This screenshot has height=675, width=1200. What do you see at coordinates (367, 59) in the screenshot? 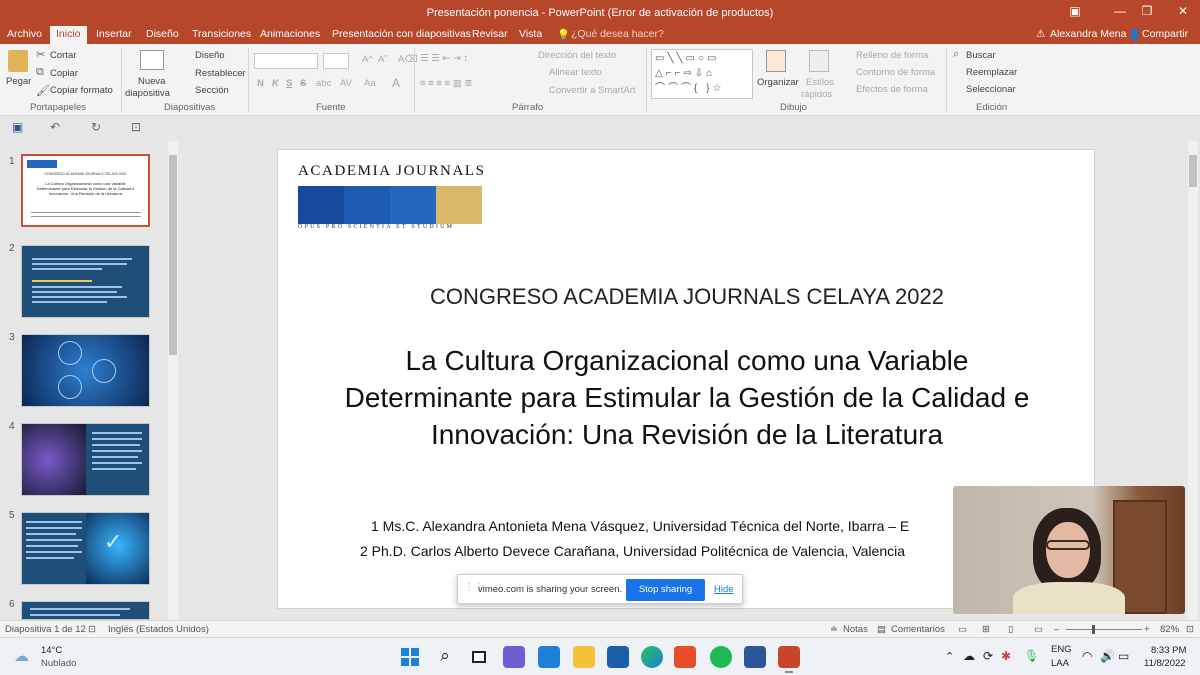
I see `font-grow-icon: A^` at bounding box center [367, 59].